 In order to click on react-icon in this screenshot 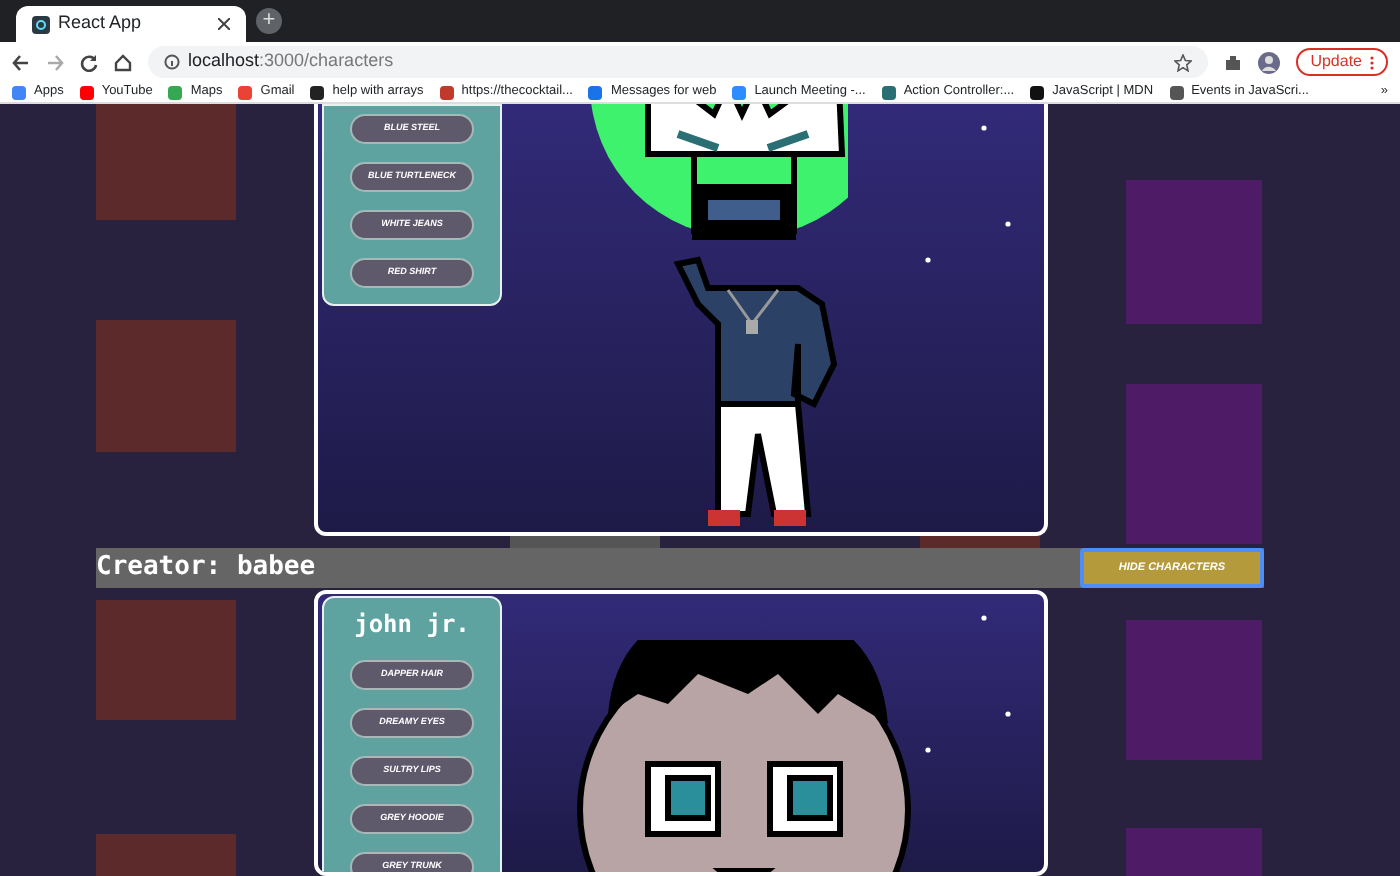, I will do `click(41, 24)`.